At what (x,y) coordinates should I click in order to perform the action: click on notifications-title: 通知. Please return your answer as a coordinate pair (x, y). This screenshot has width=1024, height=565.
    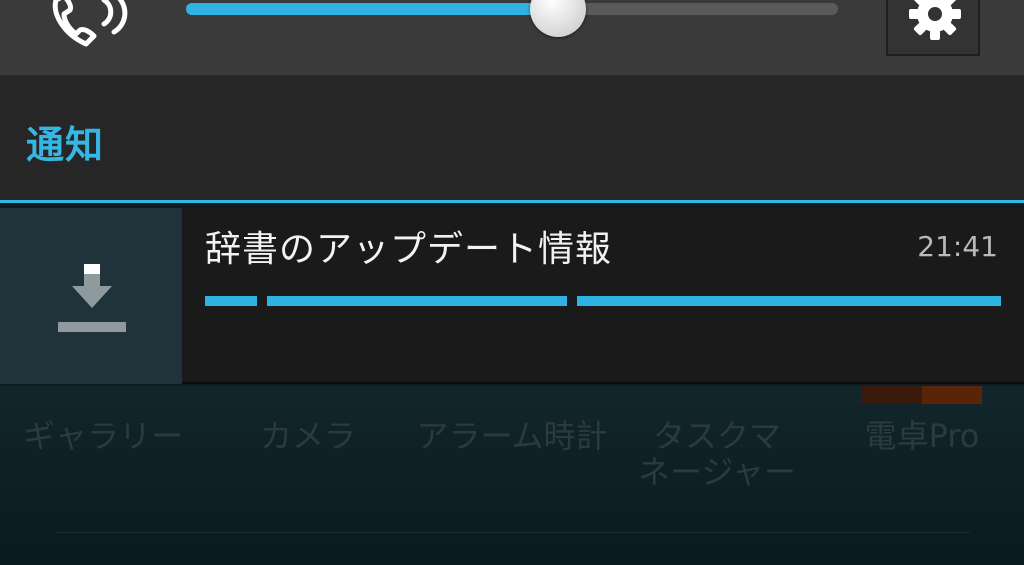
    Looking at the image, I should click on (65, 145).